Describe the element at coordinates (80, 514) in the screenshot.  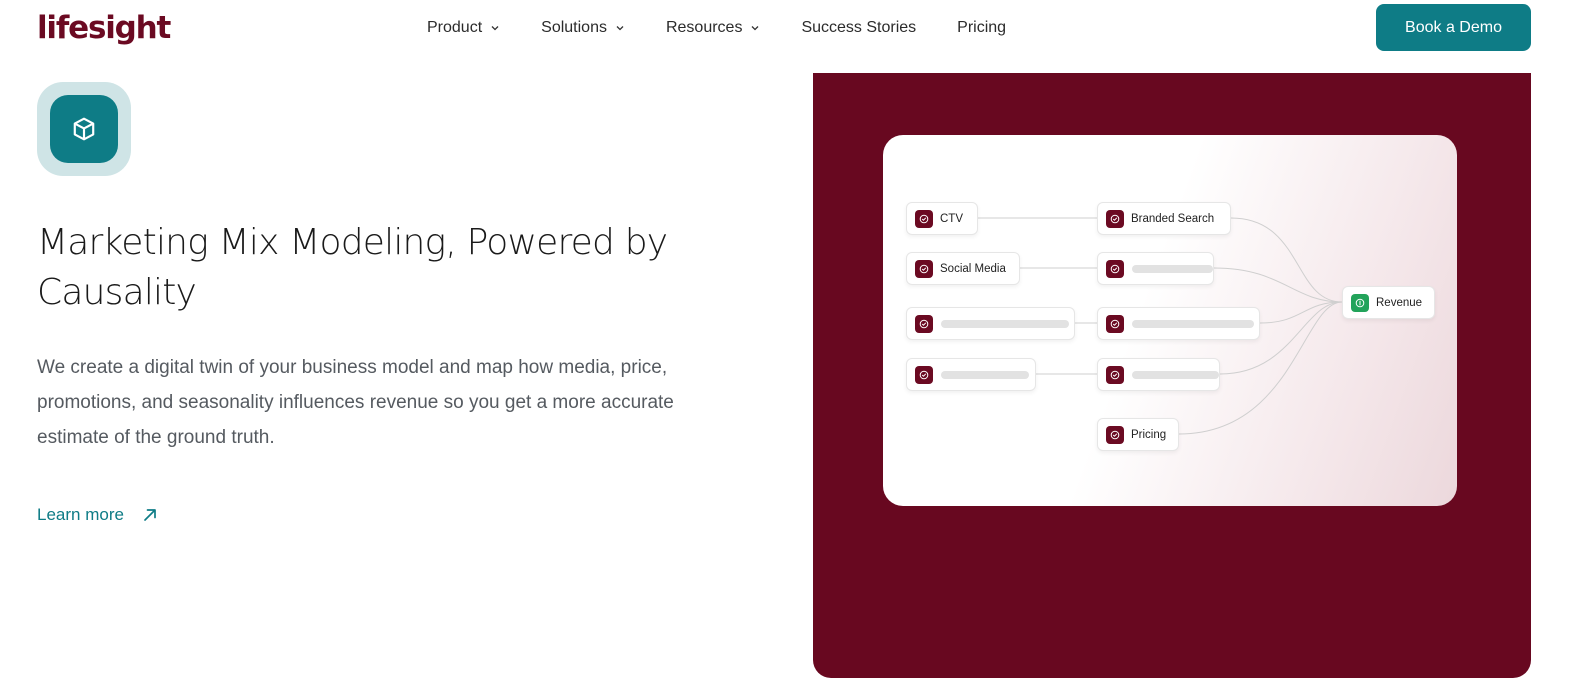
I see `learn-more-label: Learn more` at that location.